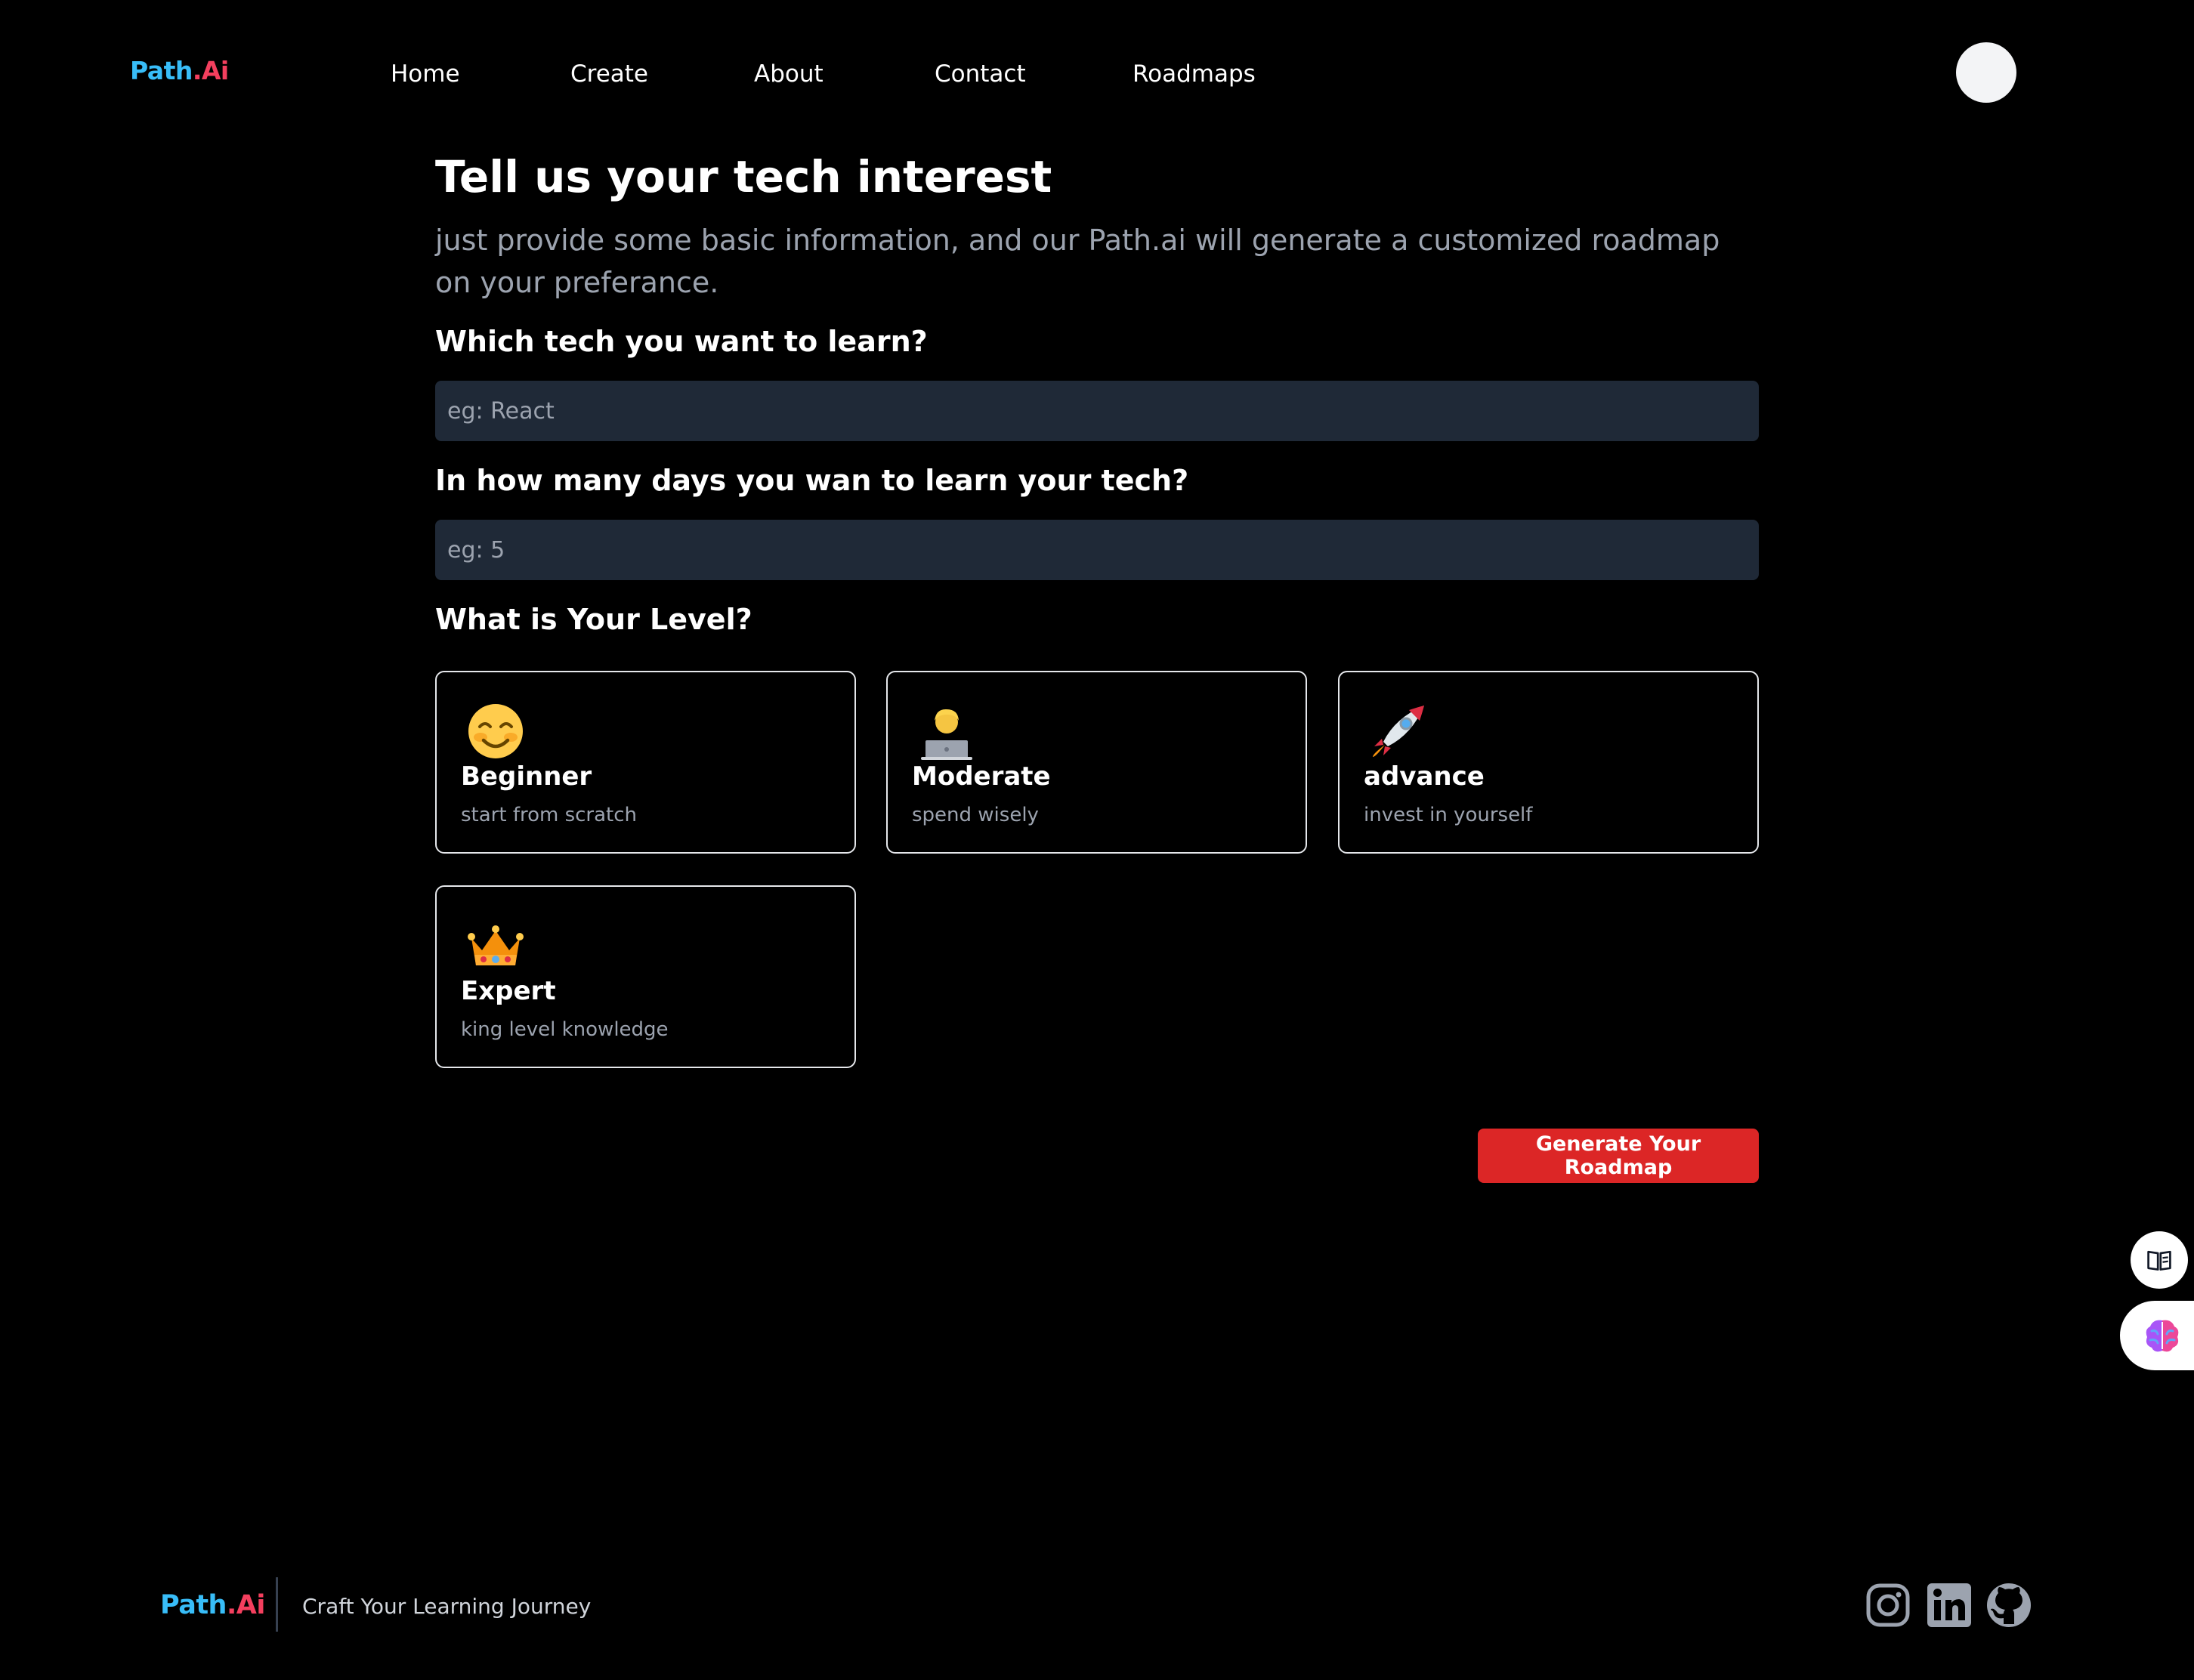 This screenshot has height=1680, width=2194. I want to click on footer-divider, so click(277, 1604).